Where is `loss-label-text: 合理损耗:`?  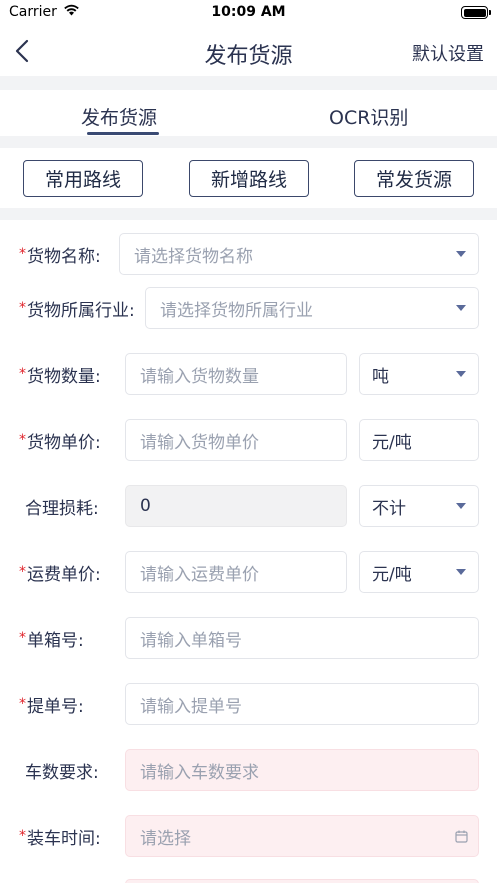
loss-label-text: 合理损耗: is located at coordinates (62, 508).